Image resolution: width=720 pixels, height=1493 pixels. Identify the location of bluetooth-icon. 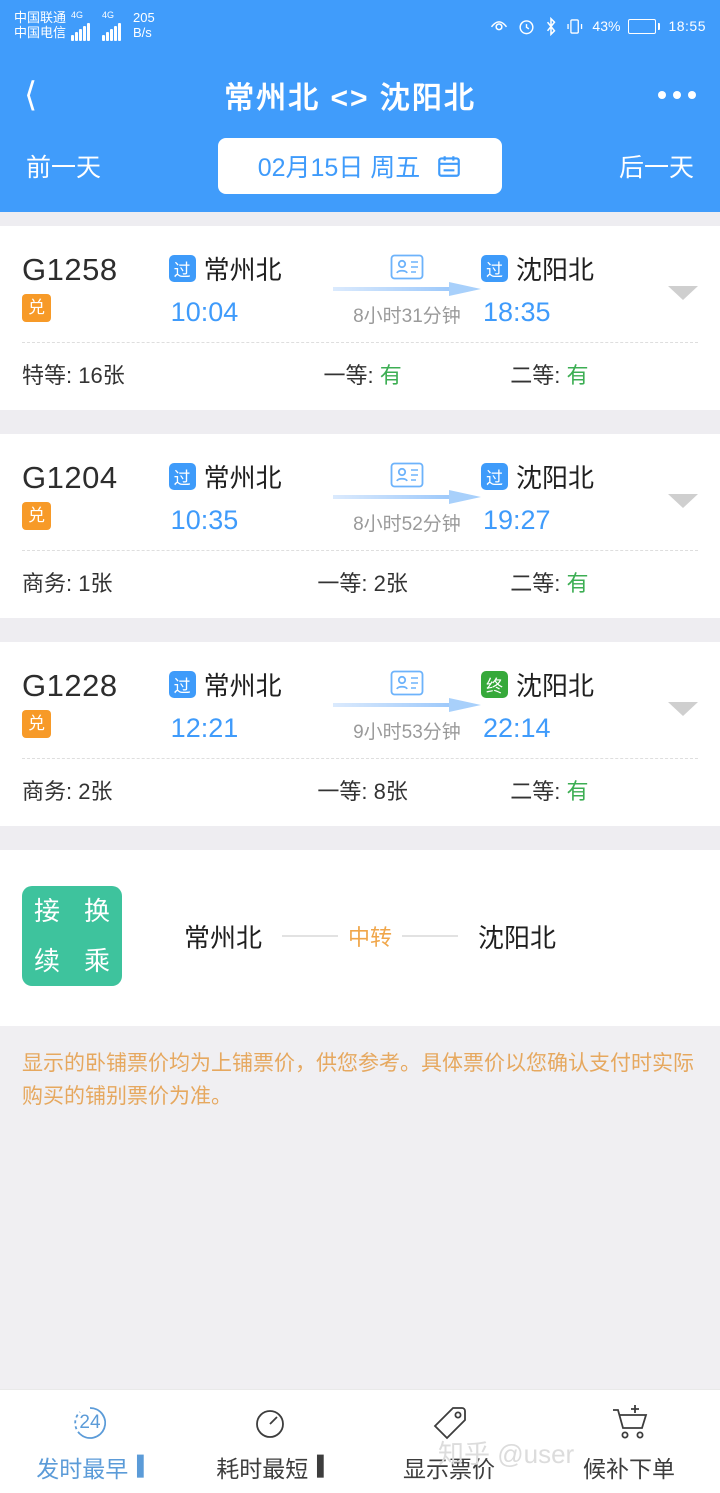
(551, 26).